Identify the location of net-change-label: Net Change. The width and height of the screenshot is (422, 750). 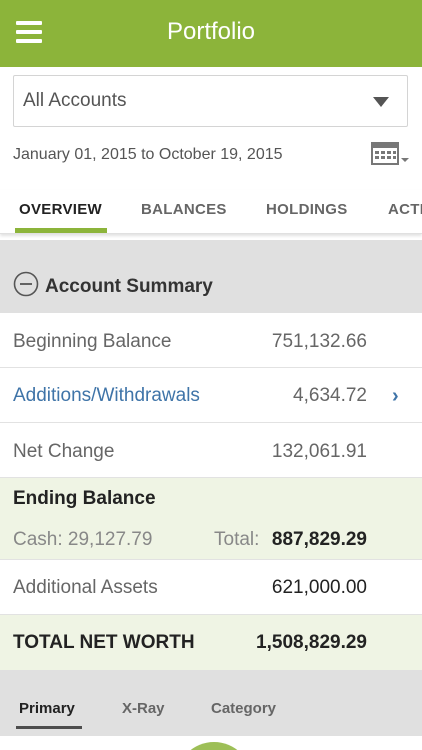
(64, 451).